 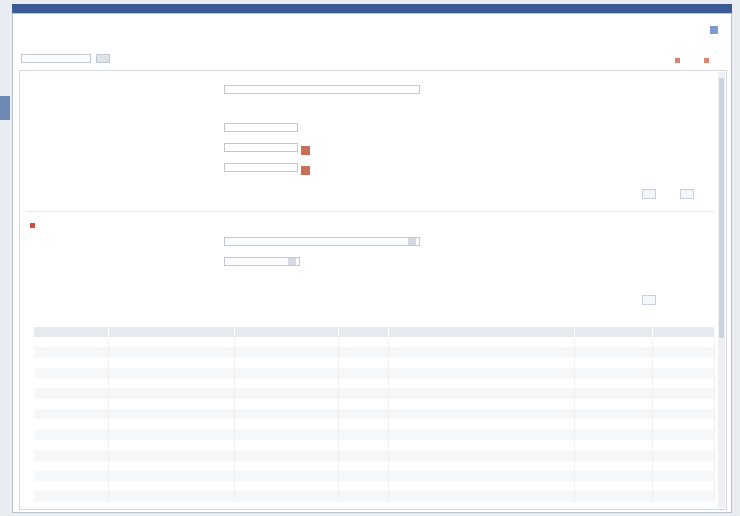 I want to click on layout-dropdown, so click(x=56, y=58).